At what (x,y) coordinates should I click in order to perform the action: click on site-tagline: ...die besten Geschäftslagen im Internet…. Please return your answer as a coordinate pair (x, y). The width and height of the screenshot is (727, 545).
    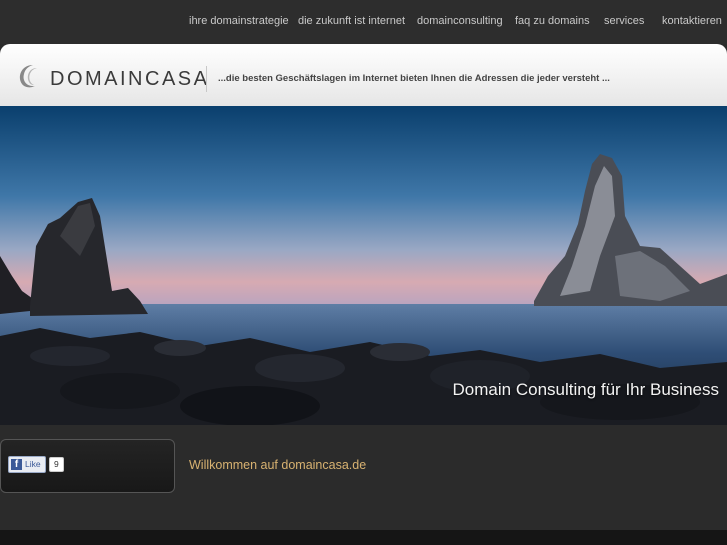
    Looking at the image, I should click on (414, 78).